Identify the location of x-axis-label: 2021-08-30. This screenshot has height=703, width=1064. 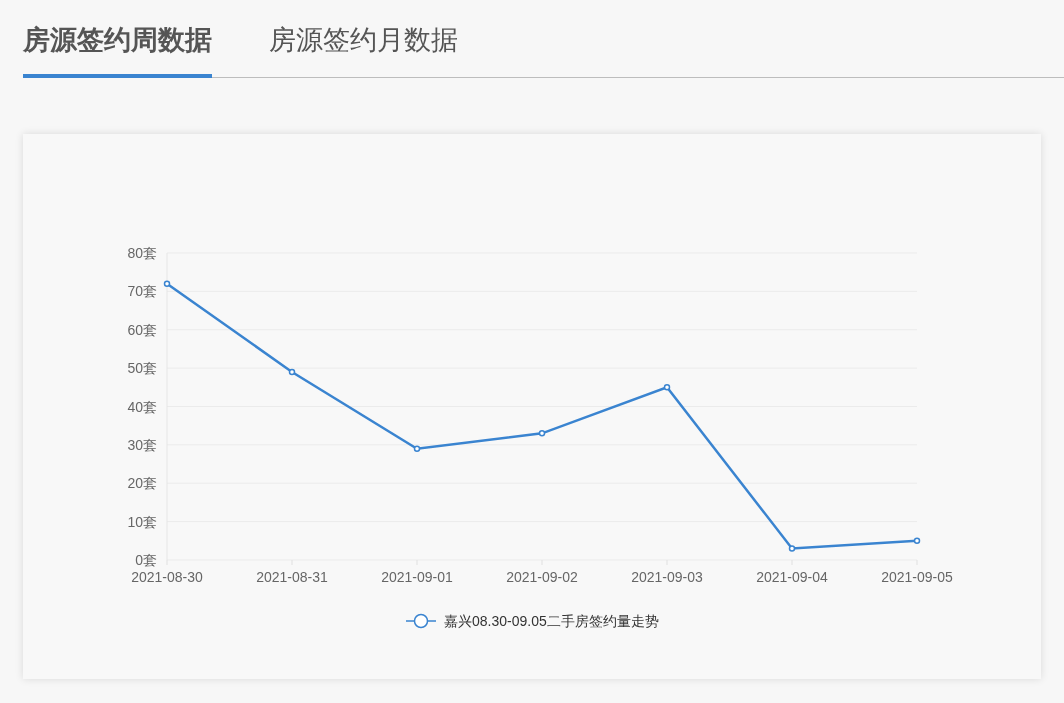
(167, 576).